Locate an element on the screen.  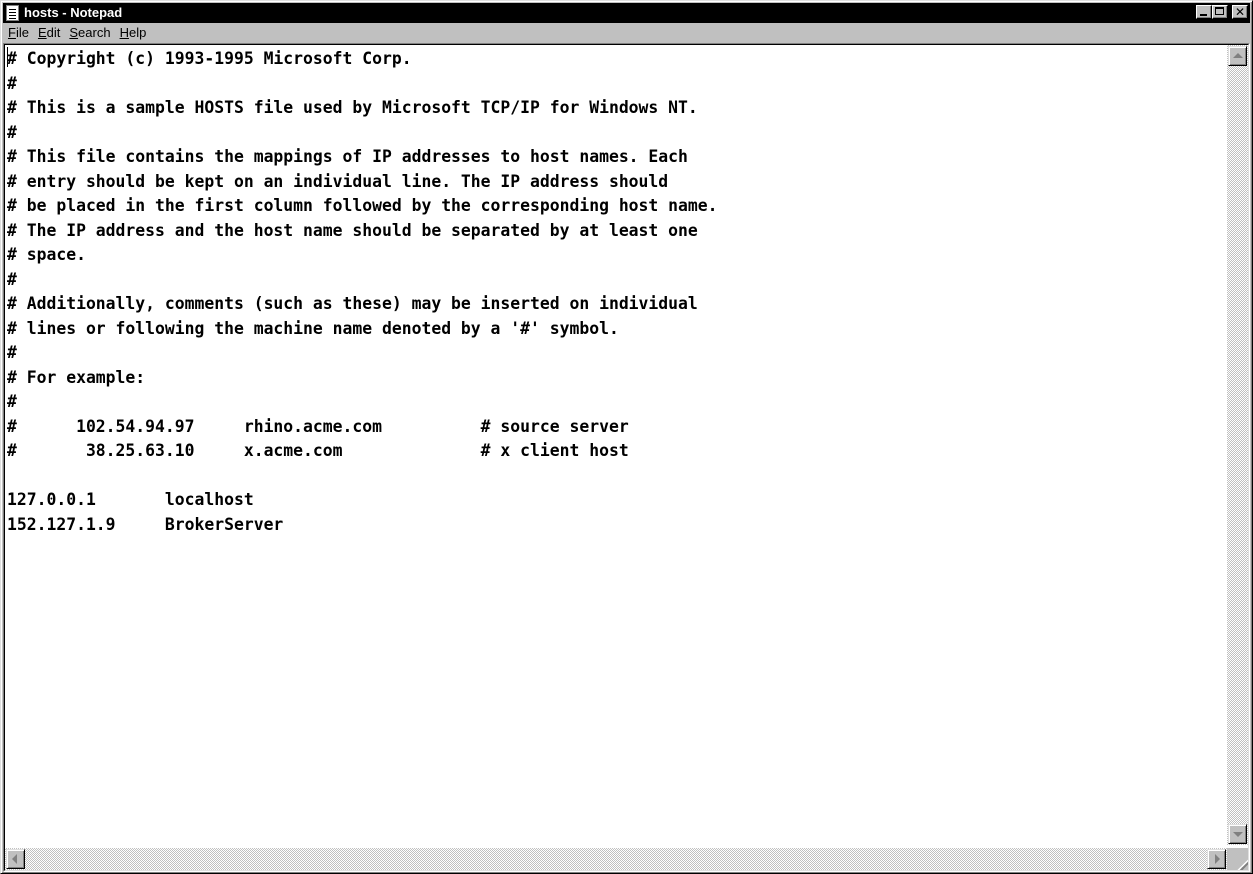
minimize-button is located at coordinates (1204, 12).